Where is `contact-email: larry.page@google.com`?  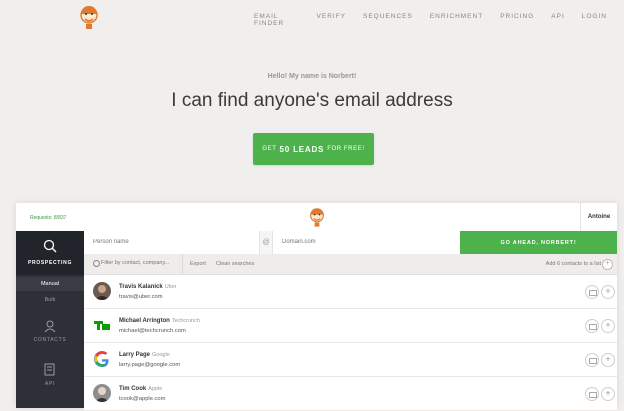 contact-email: larry.page@google.com is located at coordinates (150, 365).